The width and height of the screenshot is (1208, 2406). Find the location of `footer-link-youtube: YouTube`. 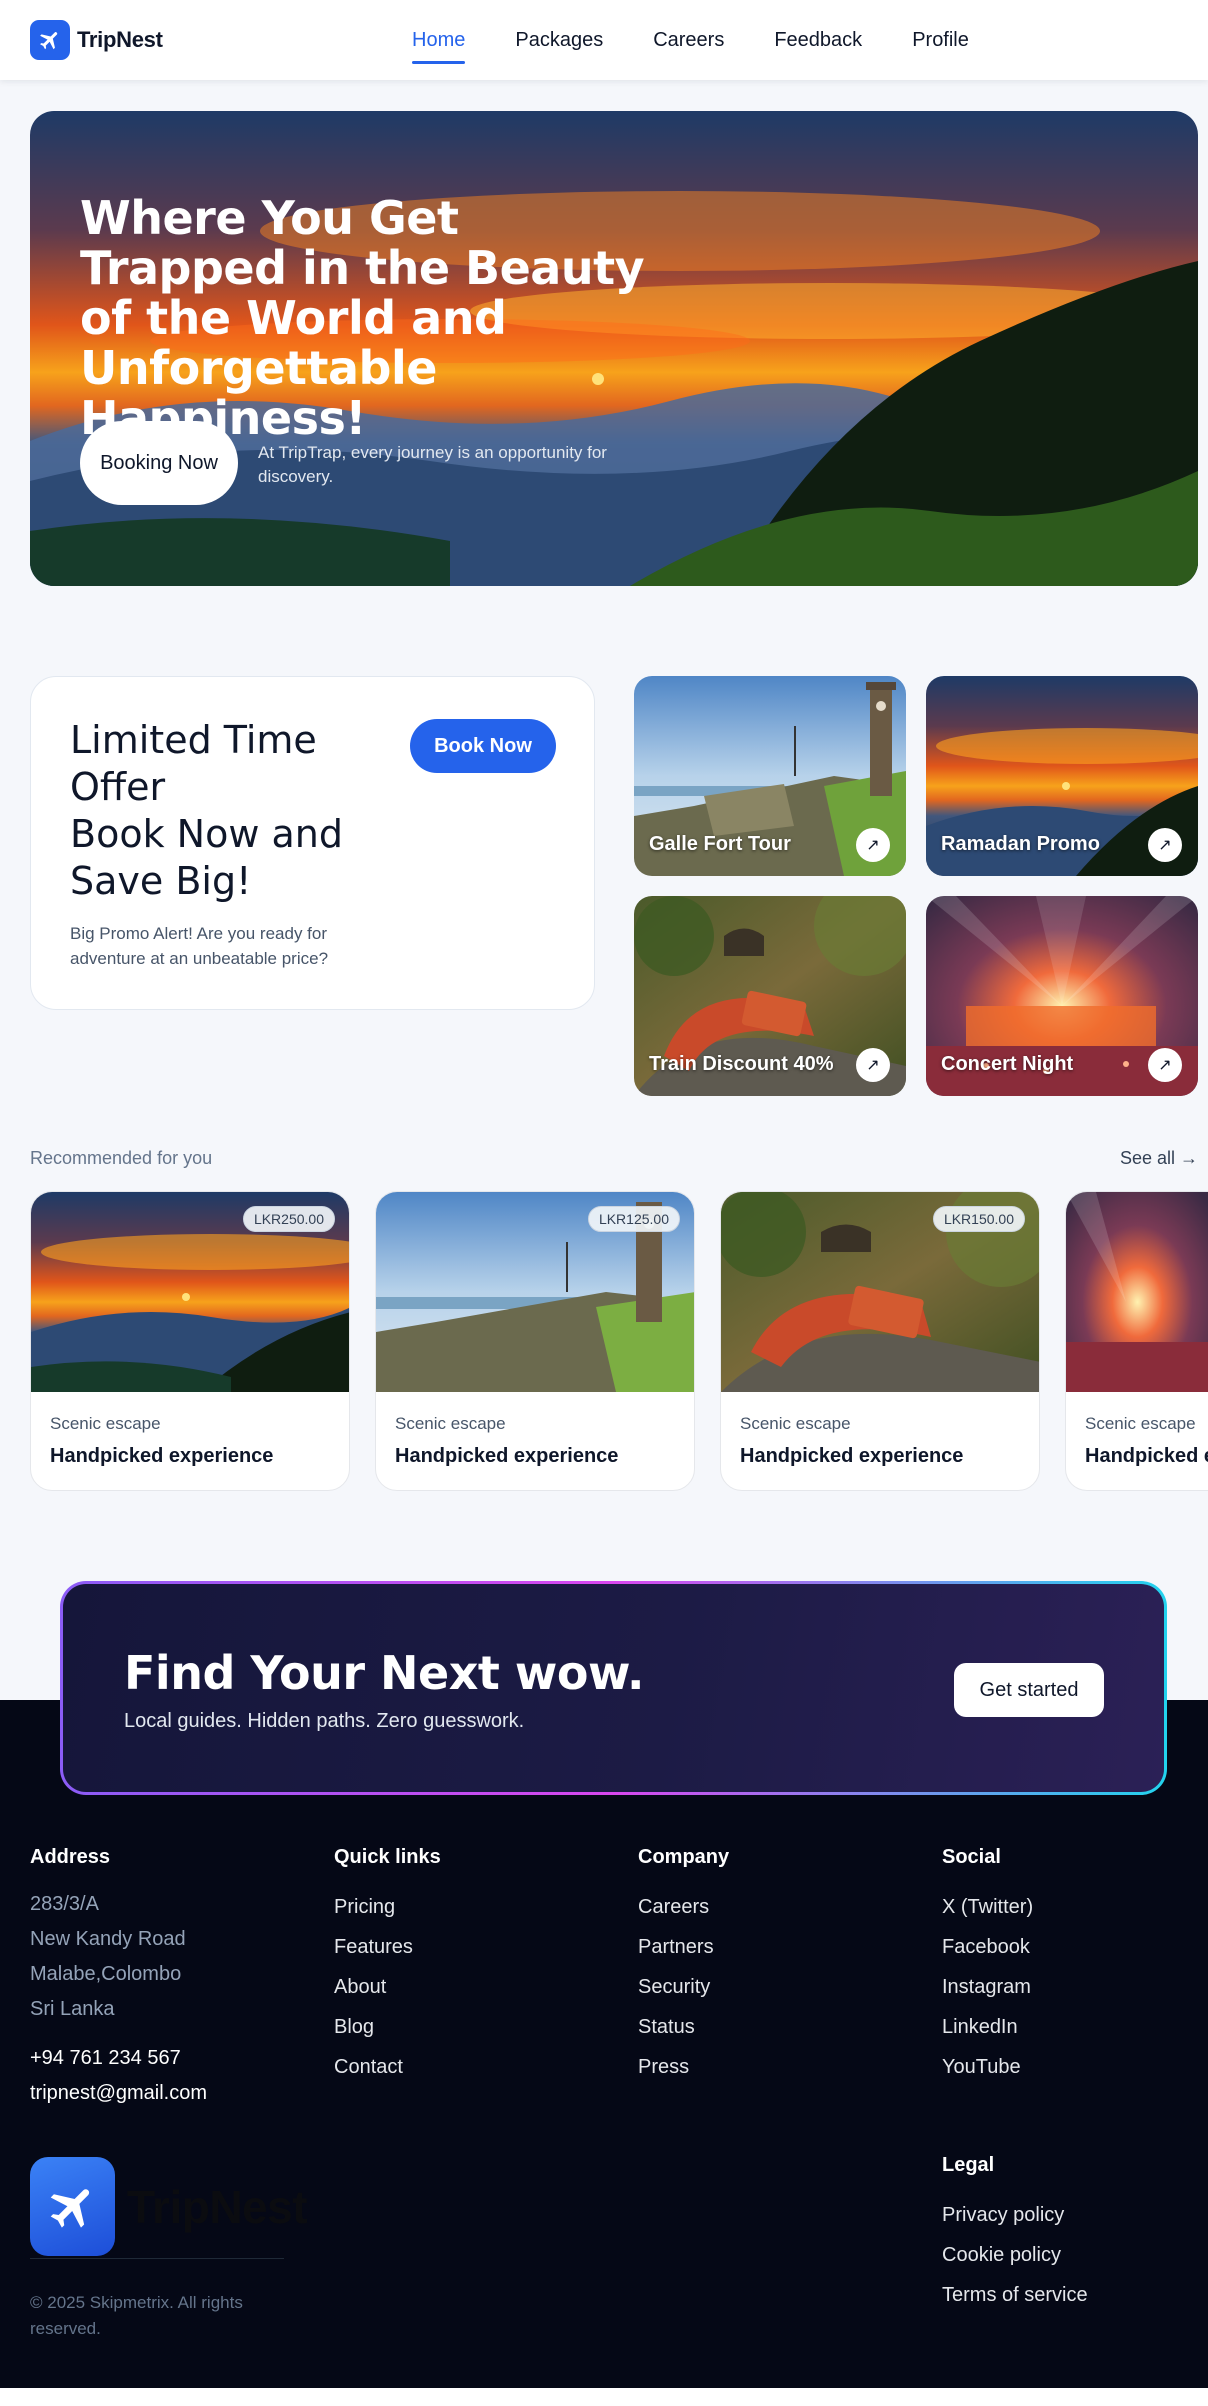

footer-link-youtube: YouTube is located at coordinates (987, 2067).